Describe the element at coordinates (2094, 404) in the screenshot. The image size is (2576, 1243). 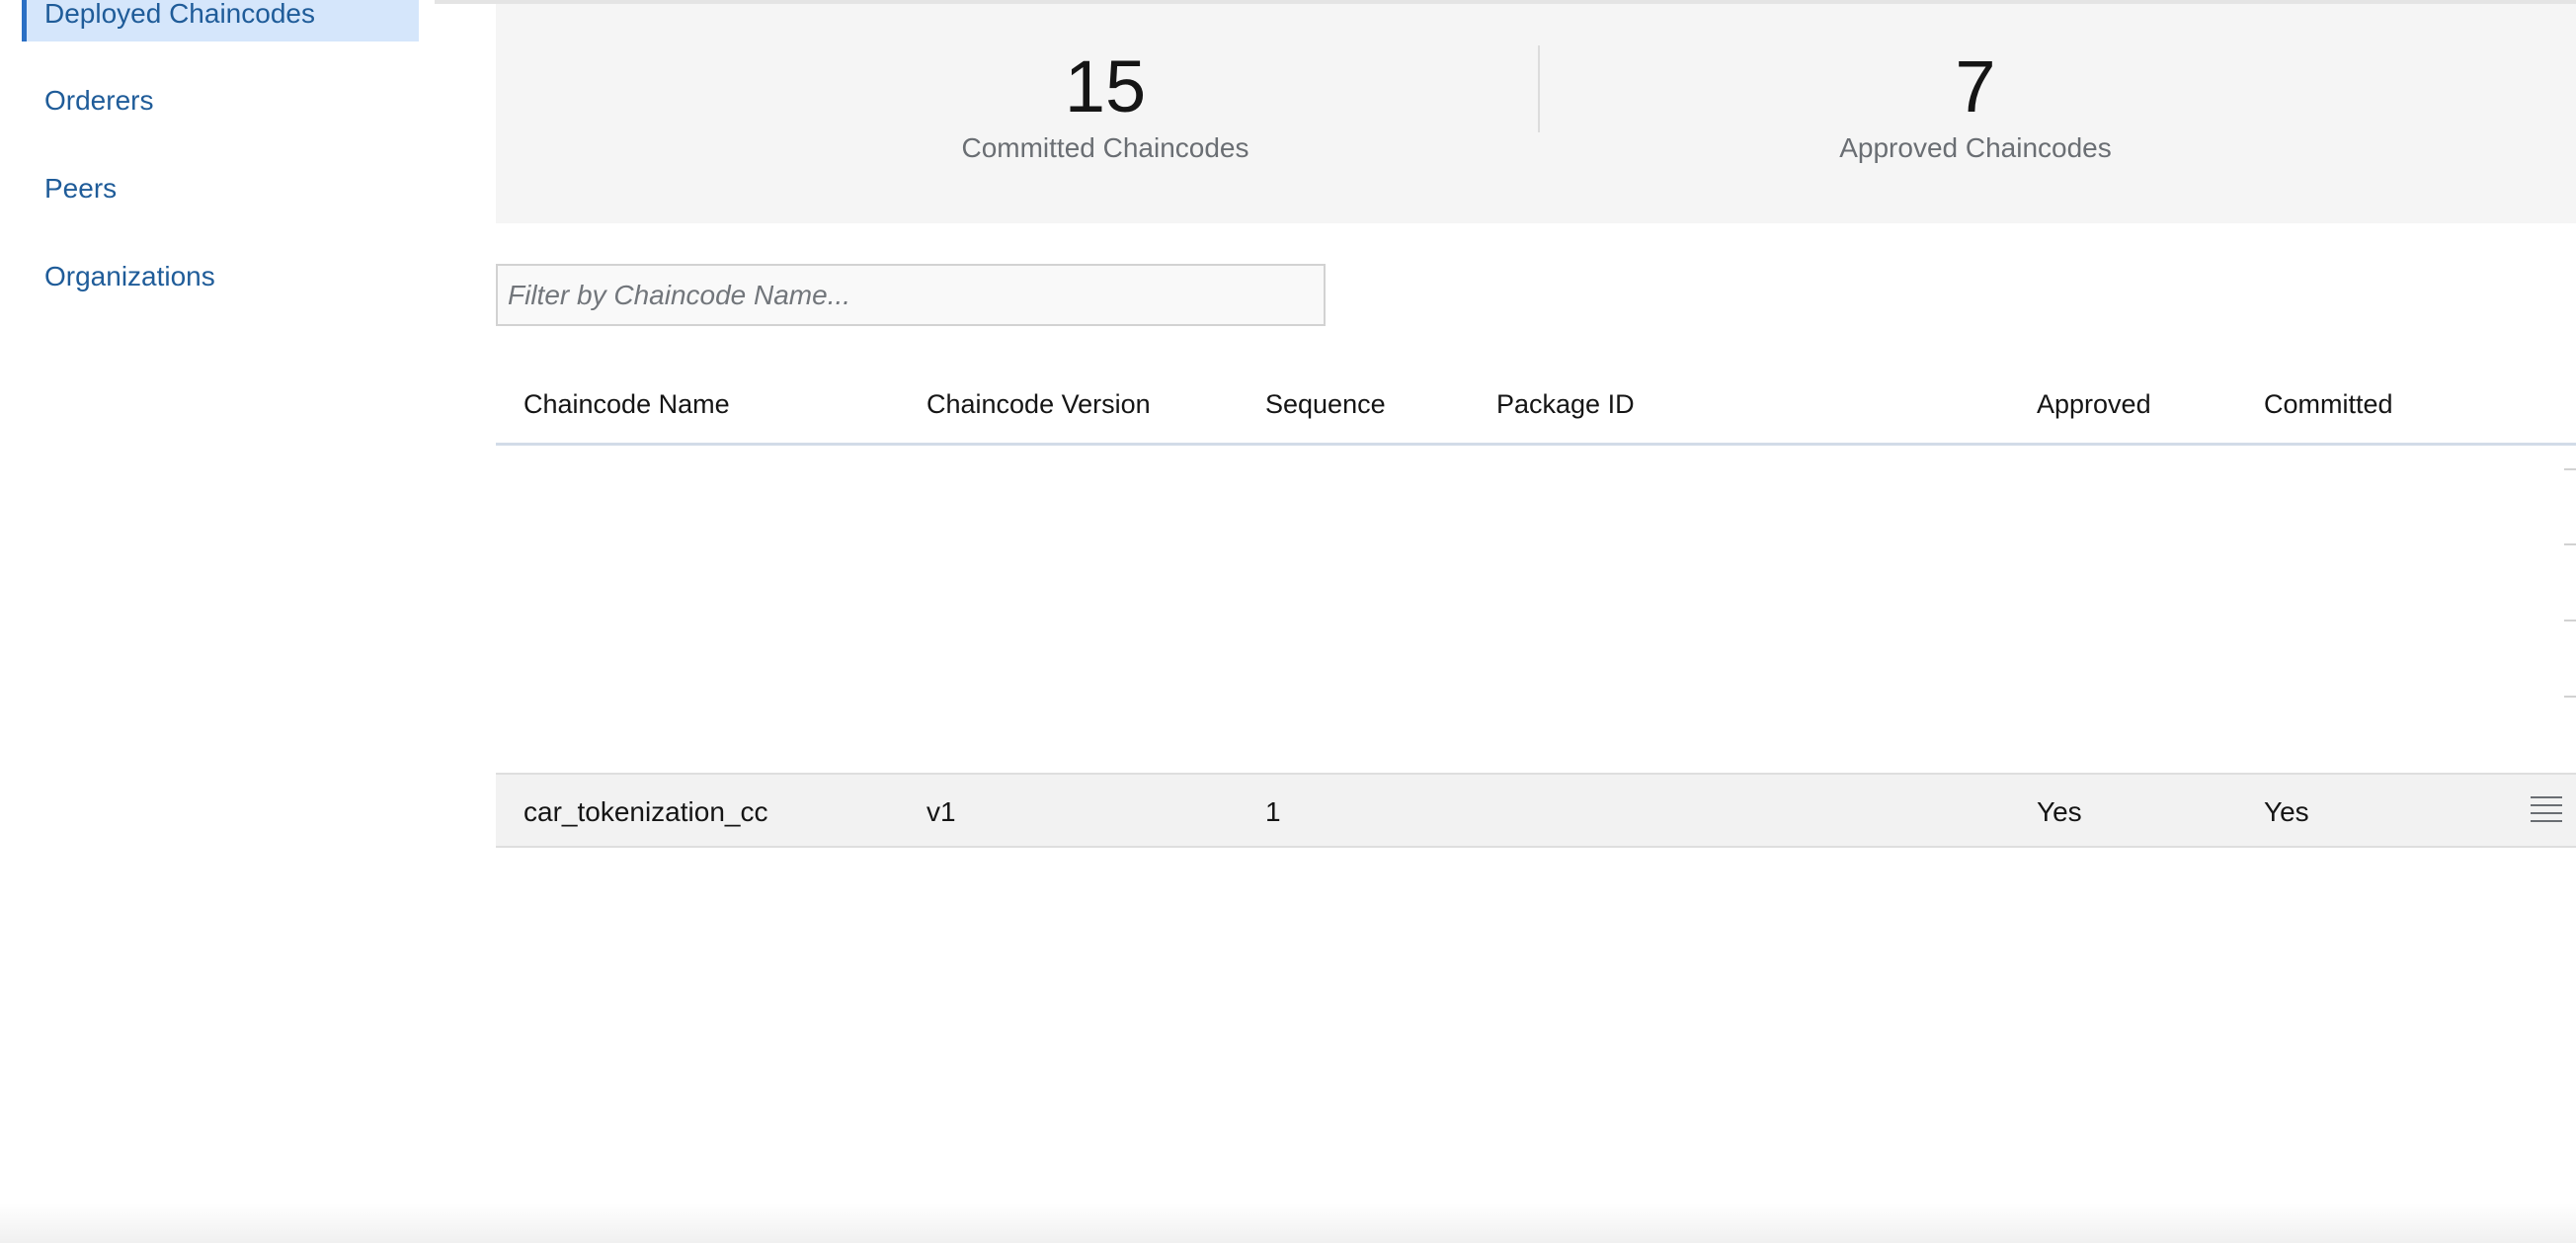
I see `column-header-approved: Approved` at that location.